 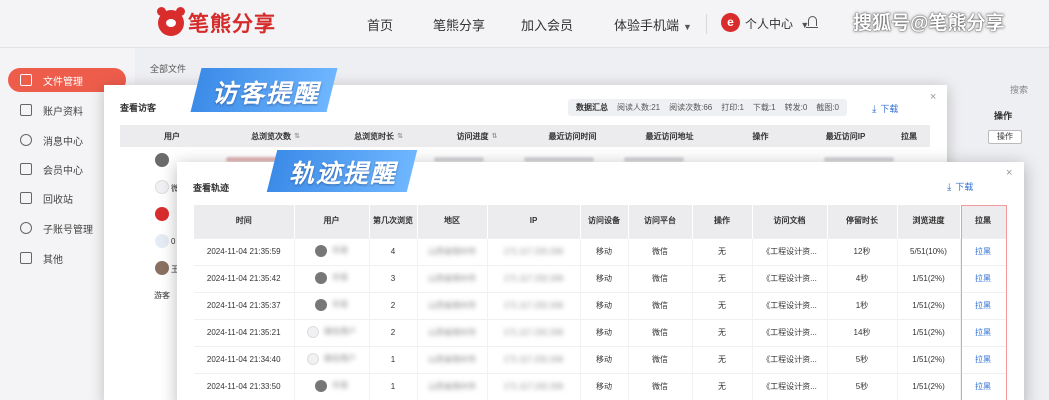 I want to click on header-divider, so click(x=706, y=24).